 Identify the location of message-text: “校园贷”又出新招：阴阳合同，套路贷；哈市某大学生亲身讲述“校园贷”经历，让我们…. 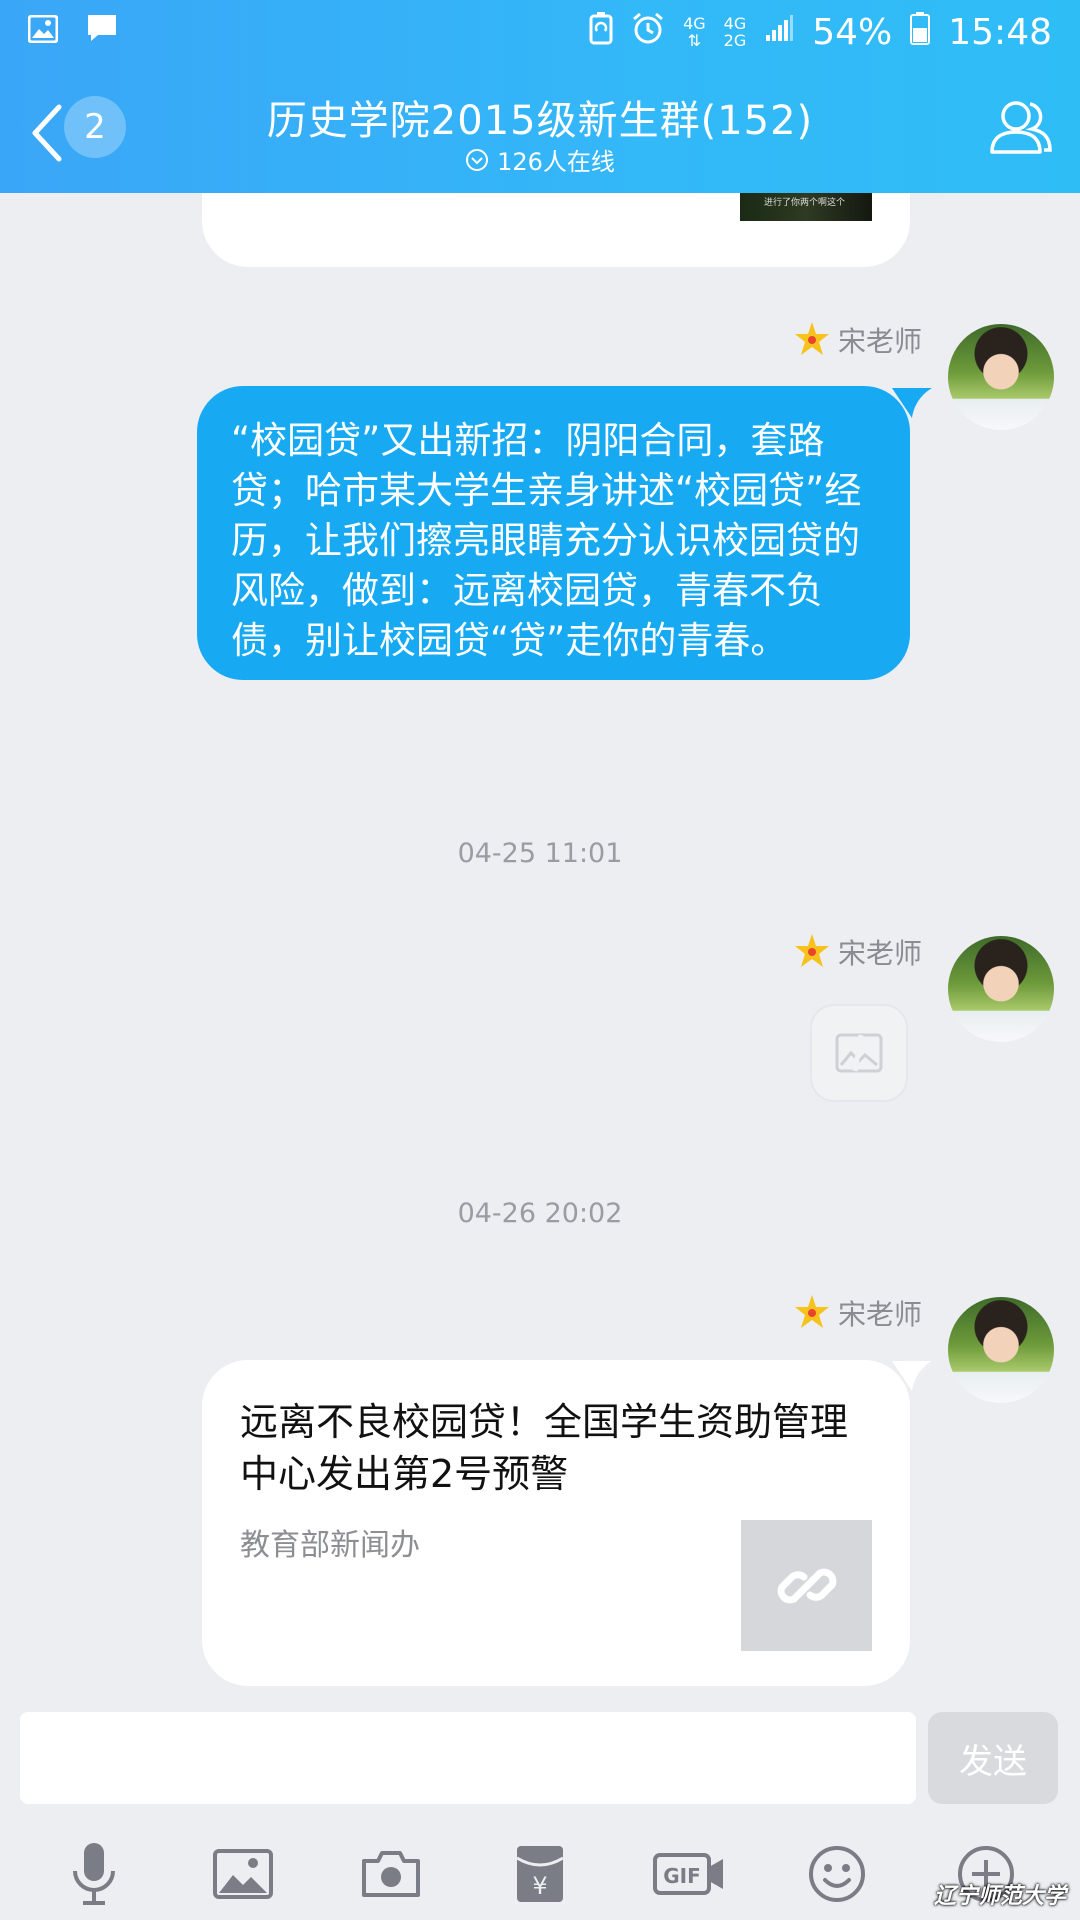
(546, 540).